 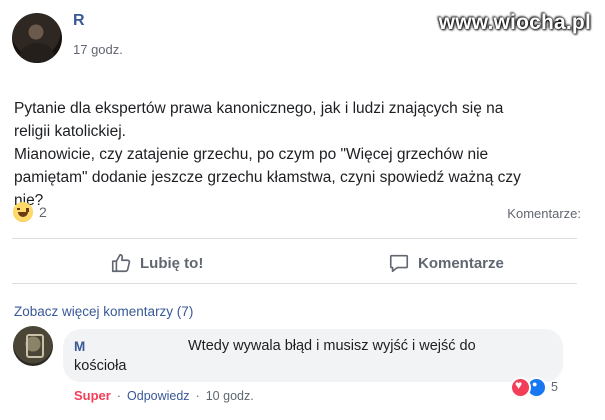 What do you see at coordinates (554, 387) in the screenshot?
I see `comment-reaction-count: 5` at bounding box center [554, 387].